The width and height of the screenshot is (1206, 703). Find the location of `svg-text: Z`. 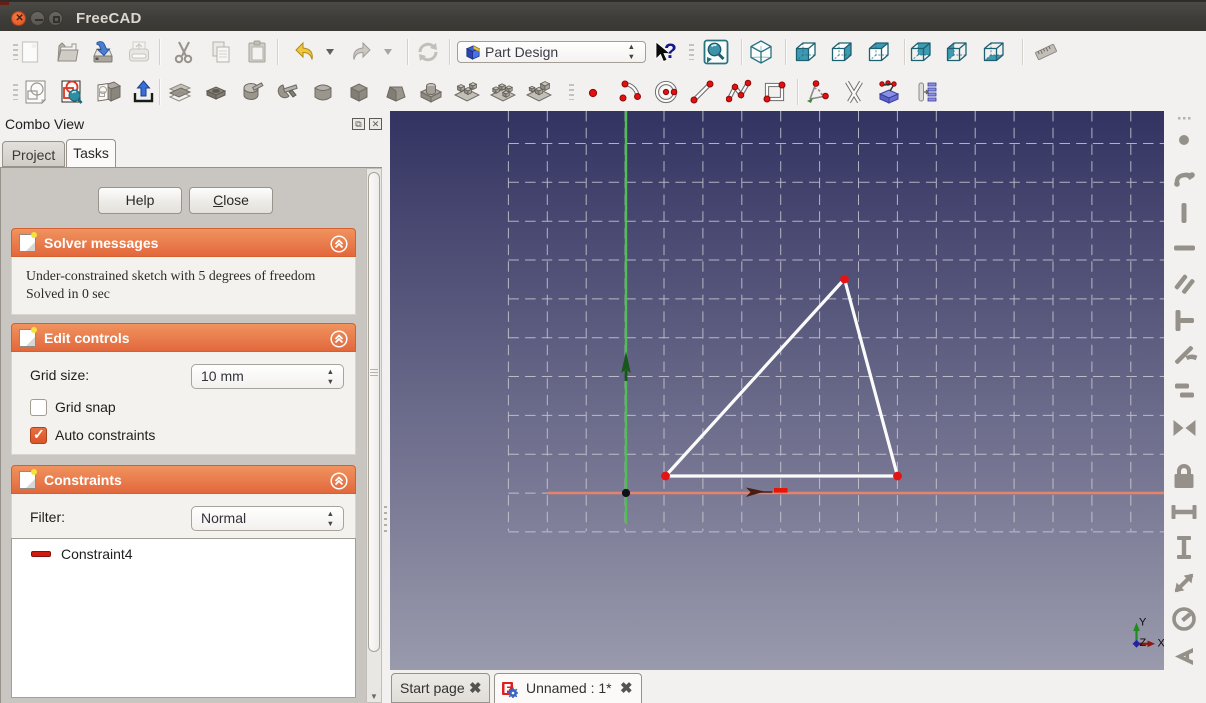

svg-text: Z is located at coordinates (1143, 643).